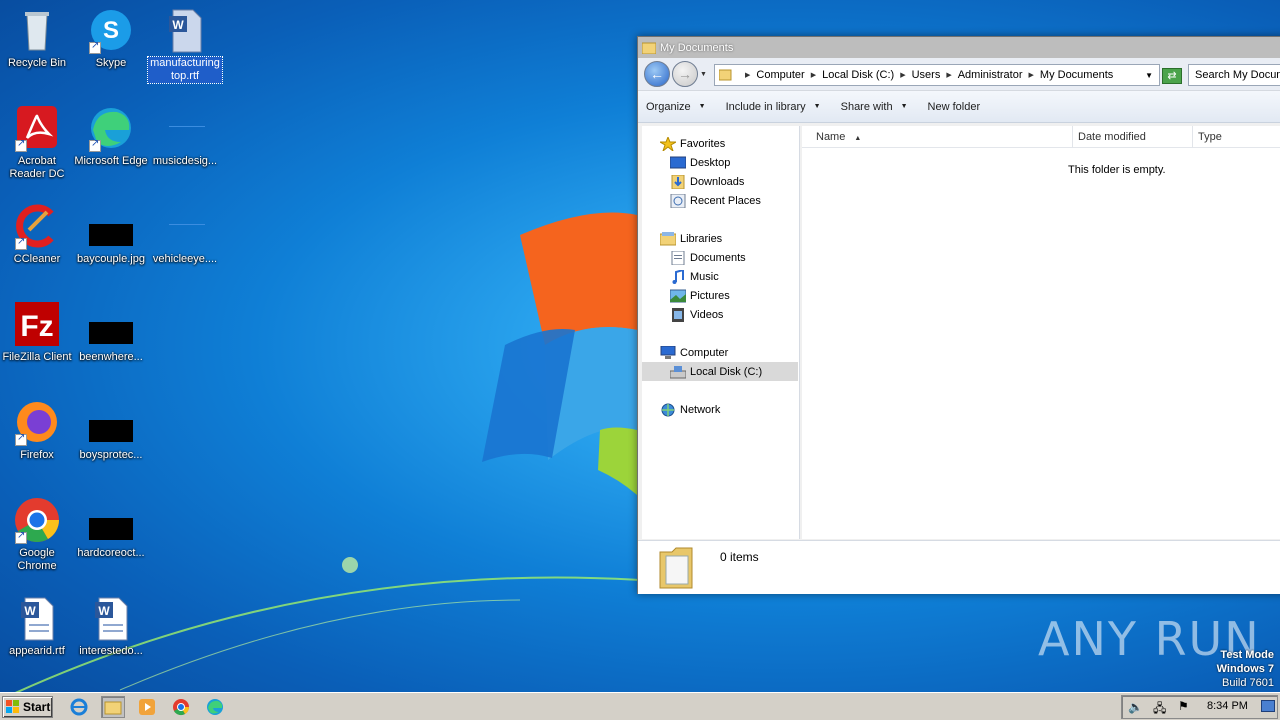 Image resolution: width=1280 pixels, height=720 pixels. What do you see at coordinates (37, 626) in the screenshot?
I see `desktop-icon-appearid: W appearid.rtf` at bounding box center [37, 626].